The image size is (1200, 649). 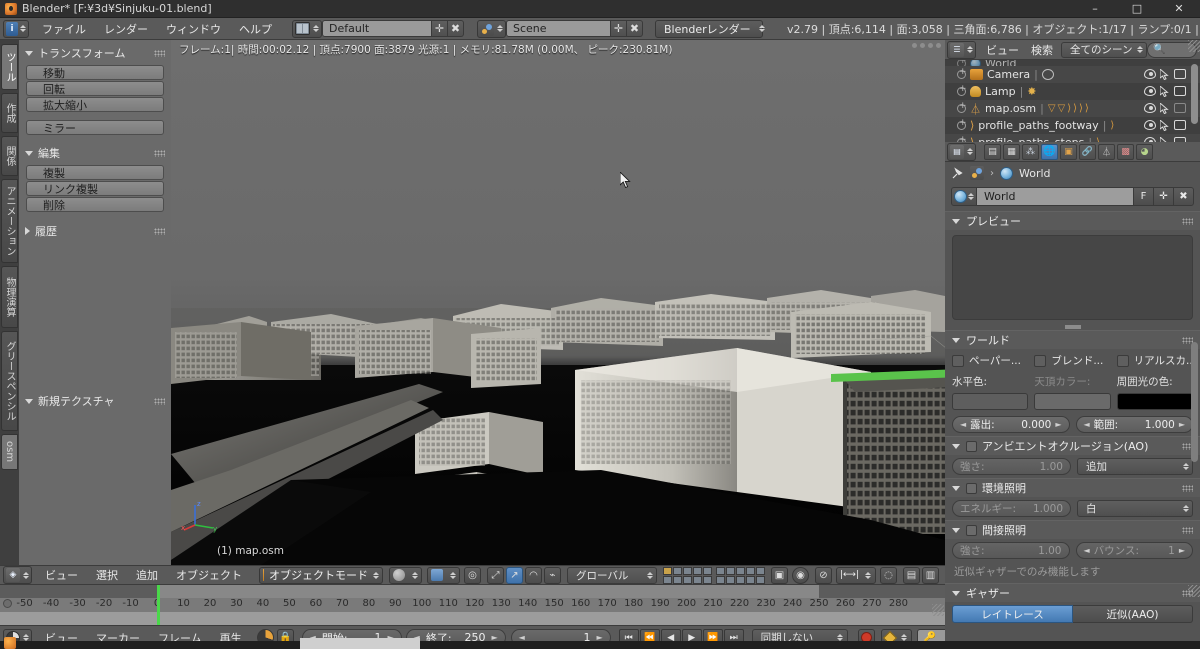 I want to click on proportional-edit-icon: ◉, so click(x=800, y=575).